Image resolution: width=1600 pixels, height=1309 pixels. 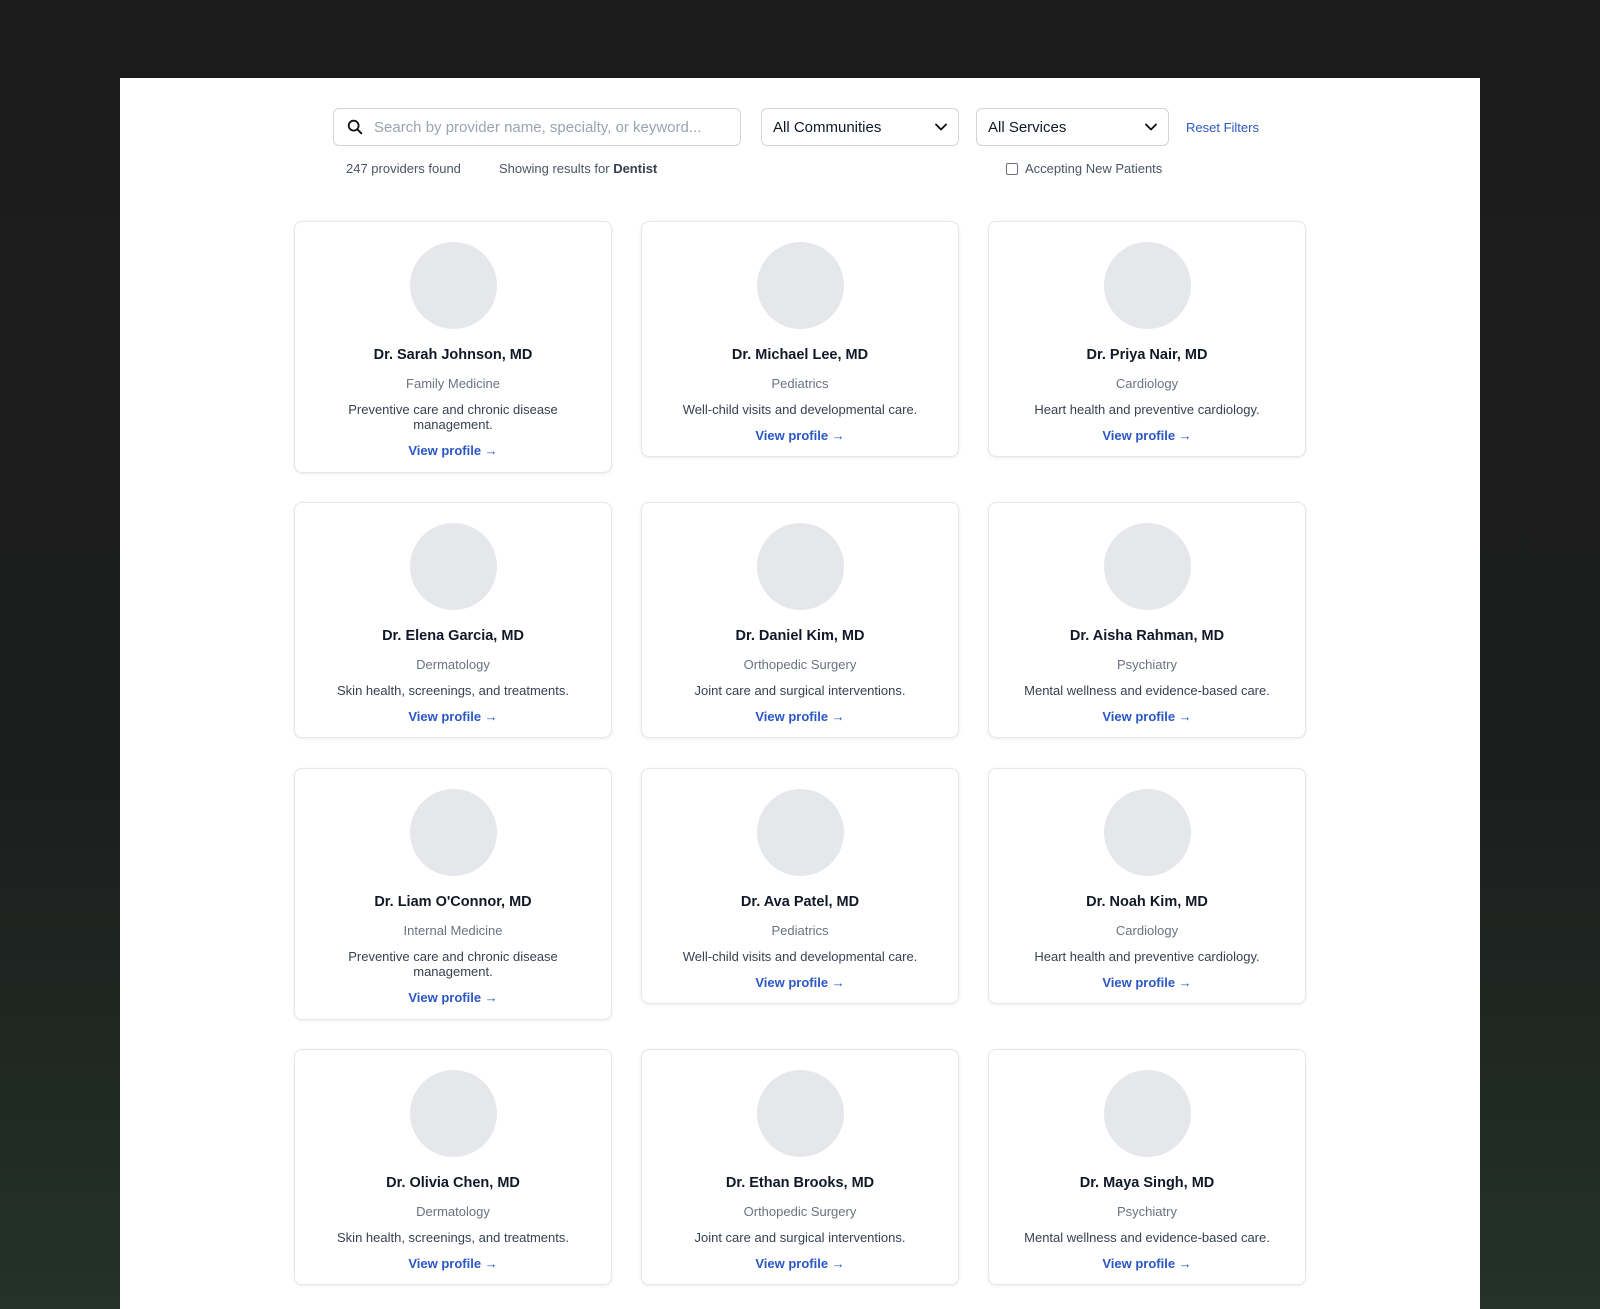 What do you see at coordinates (1147, 1183) in the screenshot?
I see `provider-name: Dr. Maya Singh, MD` at bounding box center [1147, 1183].